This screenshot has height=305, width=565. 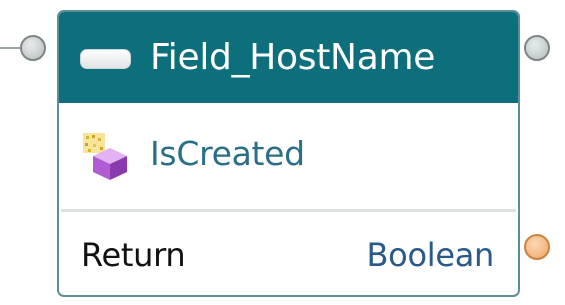 What do you see at coordinates (537, 247) in the screenshot?
I see `return-value-port` at bounding box center [537, 247].